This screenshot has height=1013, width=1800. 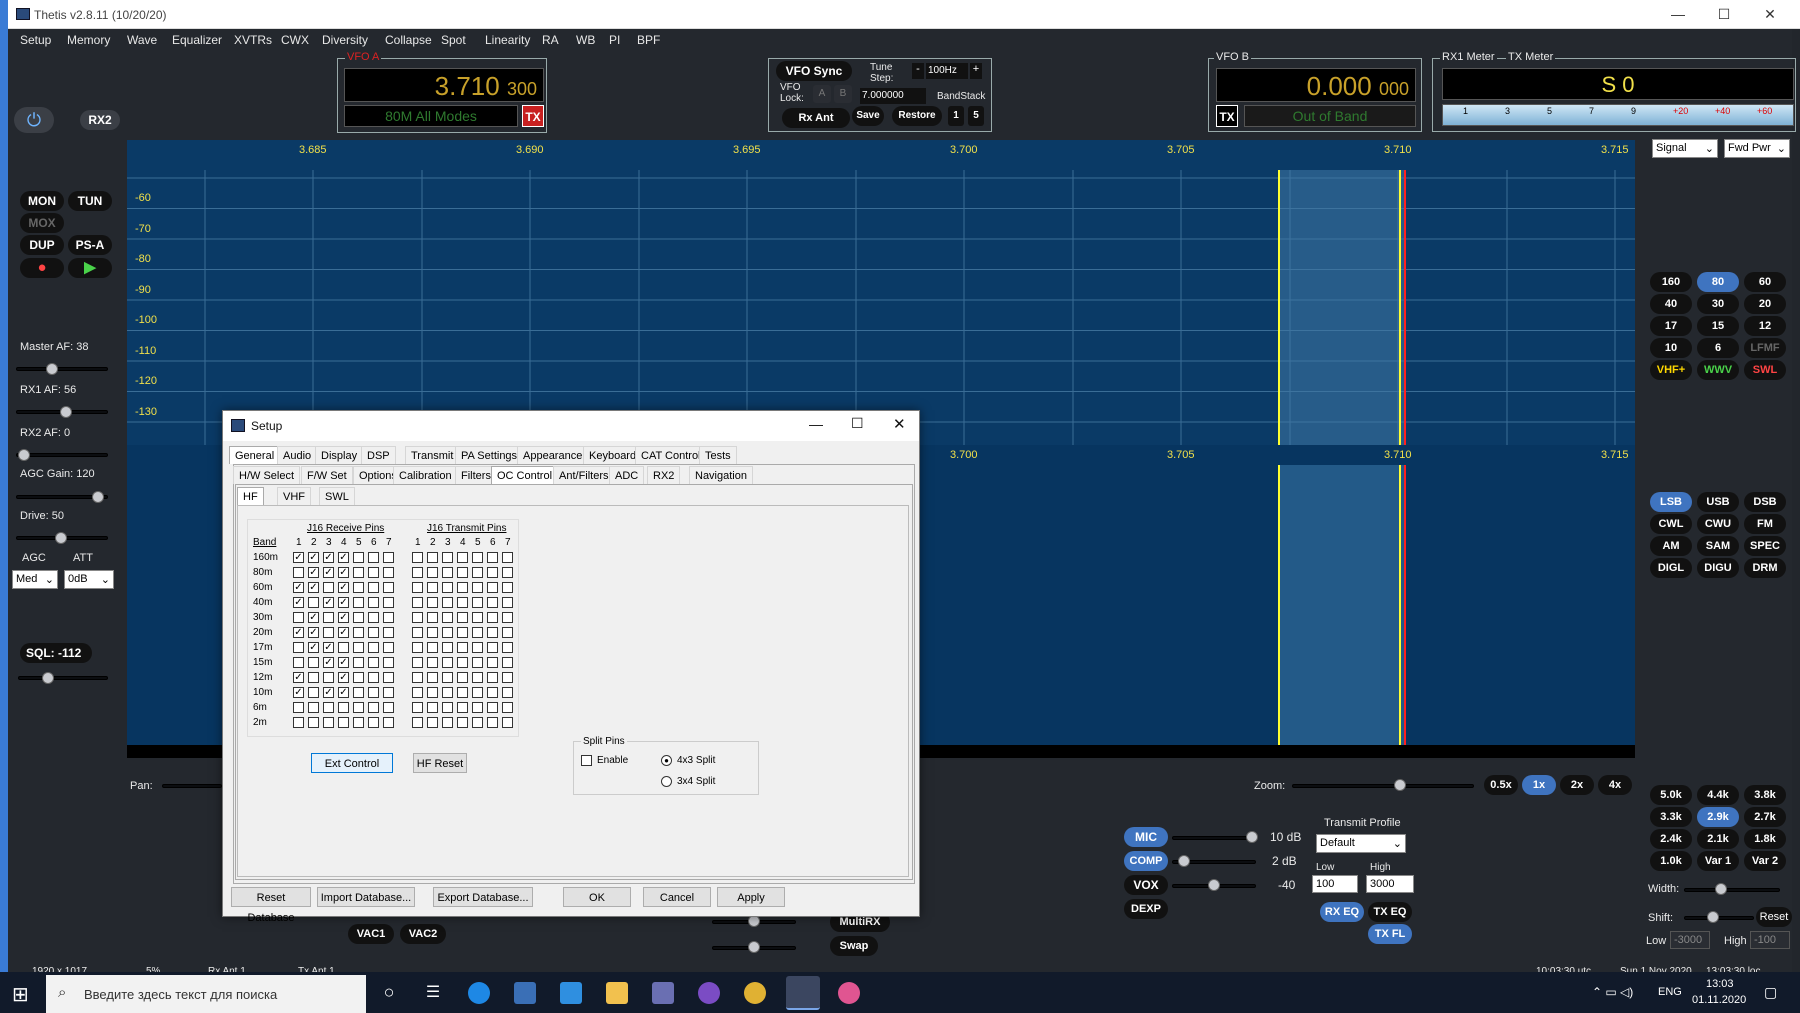 I want to click on mic-slider, so click(x=1214, y=838).